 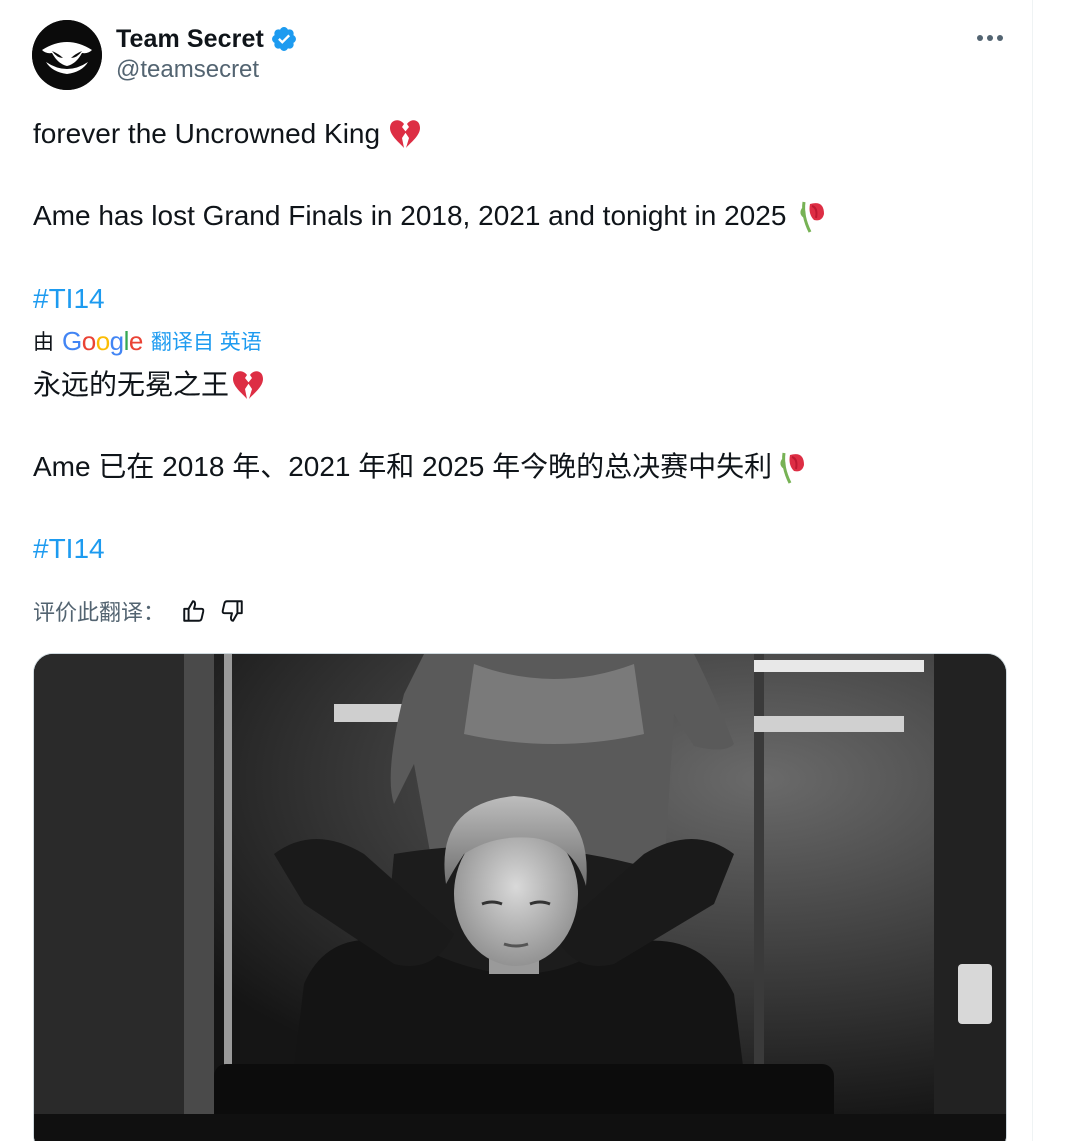 I want to click on display-name: Team Secret, so click(x=190, y=39).